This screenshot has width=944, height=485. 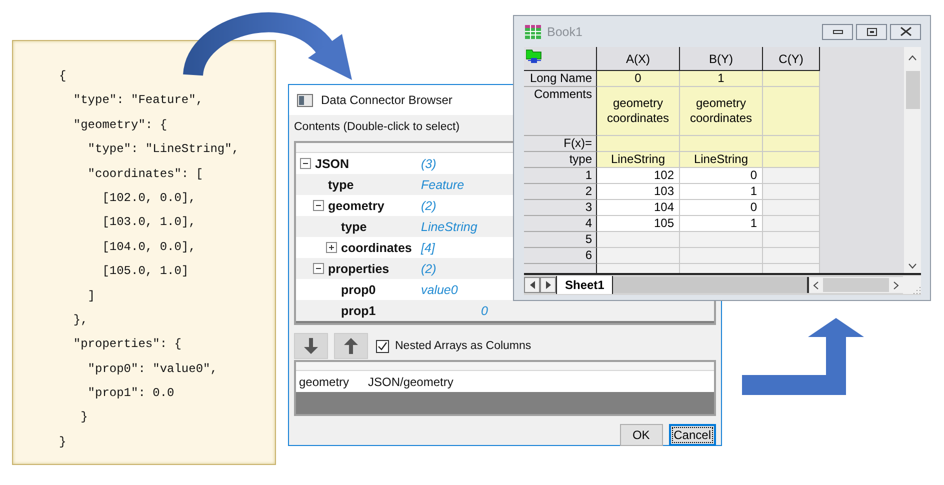 I want to click on row-header: type, so click(x=560, y=160).